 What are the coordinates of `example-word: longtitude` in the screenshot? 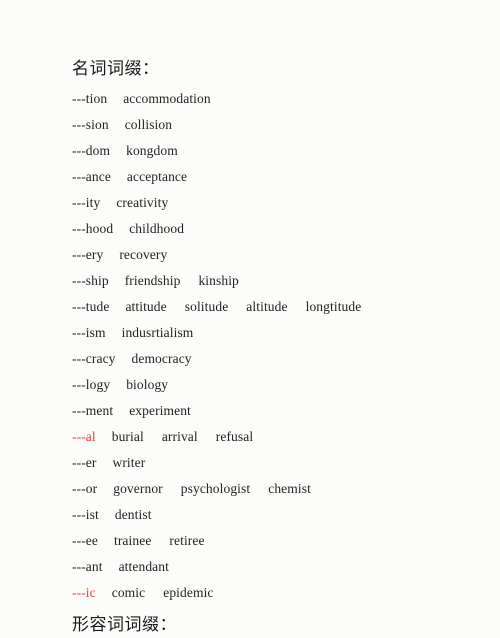 It's located at (333, 306).